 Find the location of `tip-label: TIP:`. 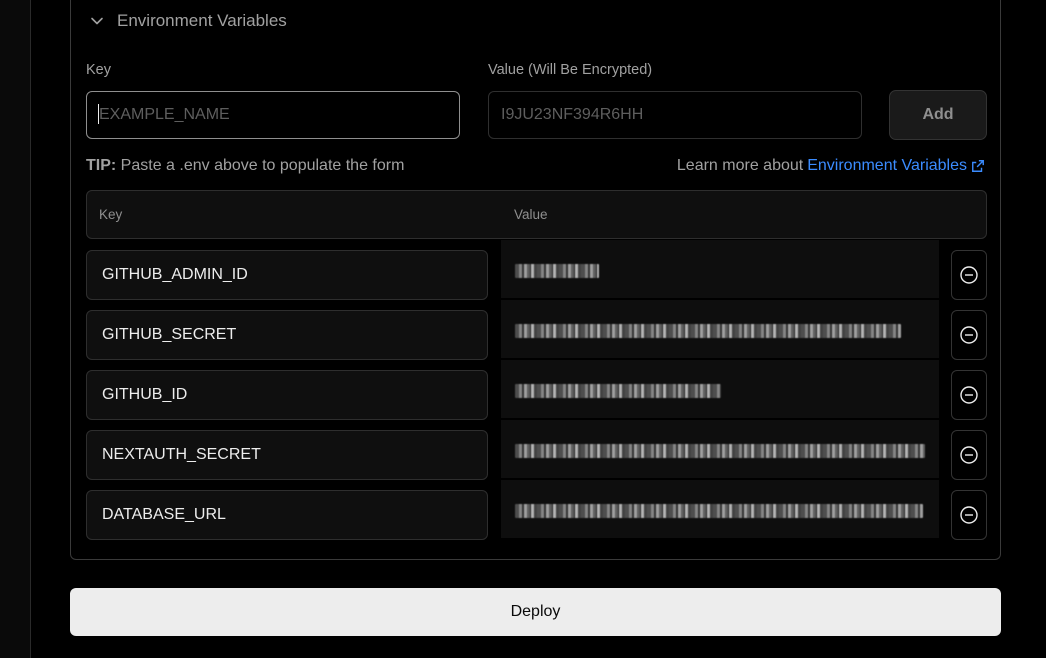

tip-label: TIP: is located at coordinates (101, 165).